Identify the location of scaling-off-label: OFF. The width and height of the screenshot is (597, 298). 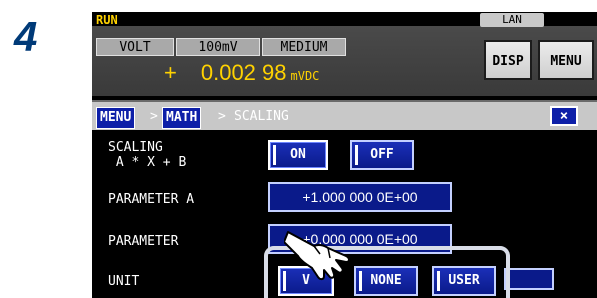
(382, 154).